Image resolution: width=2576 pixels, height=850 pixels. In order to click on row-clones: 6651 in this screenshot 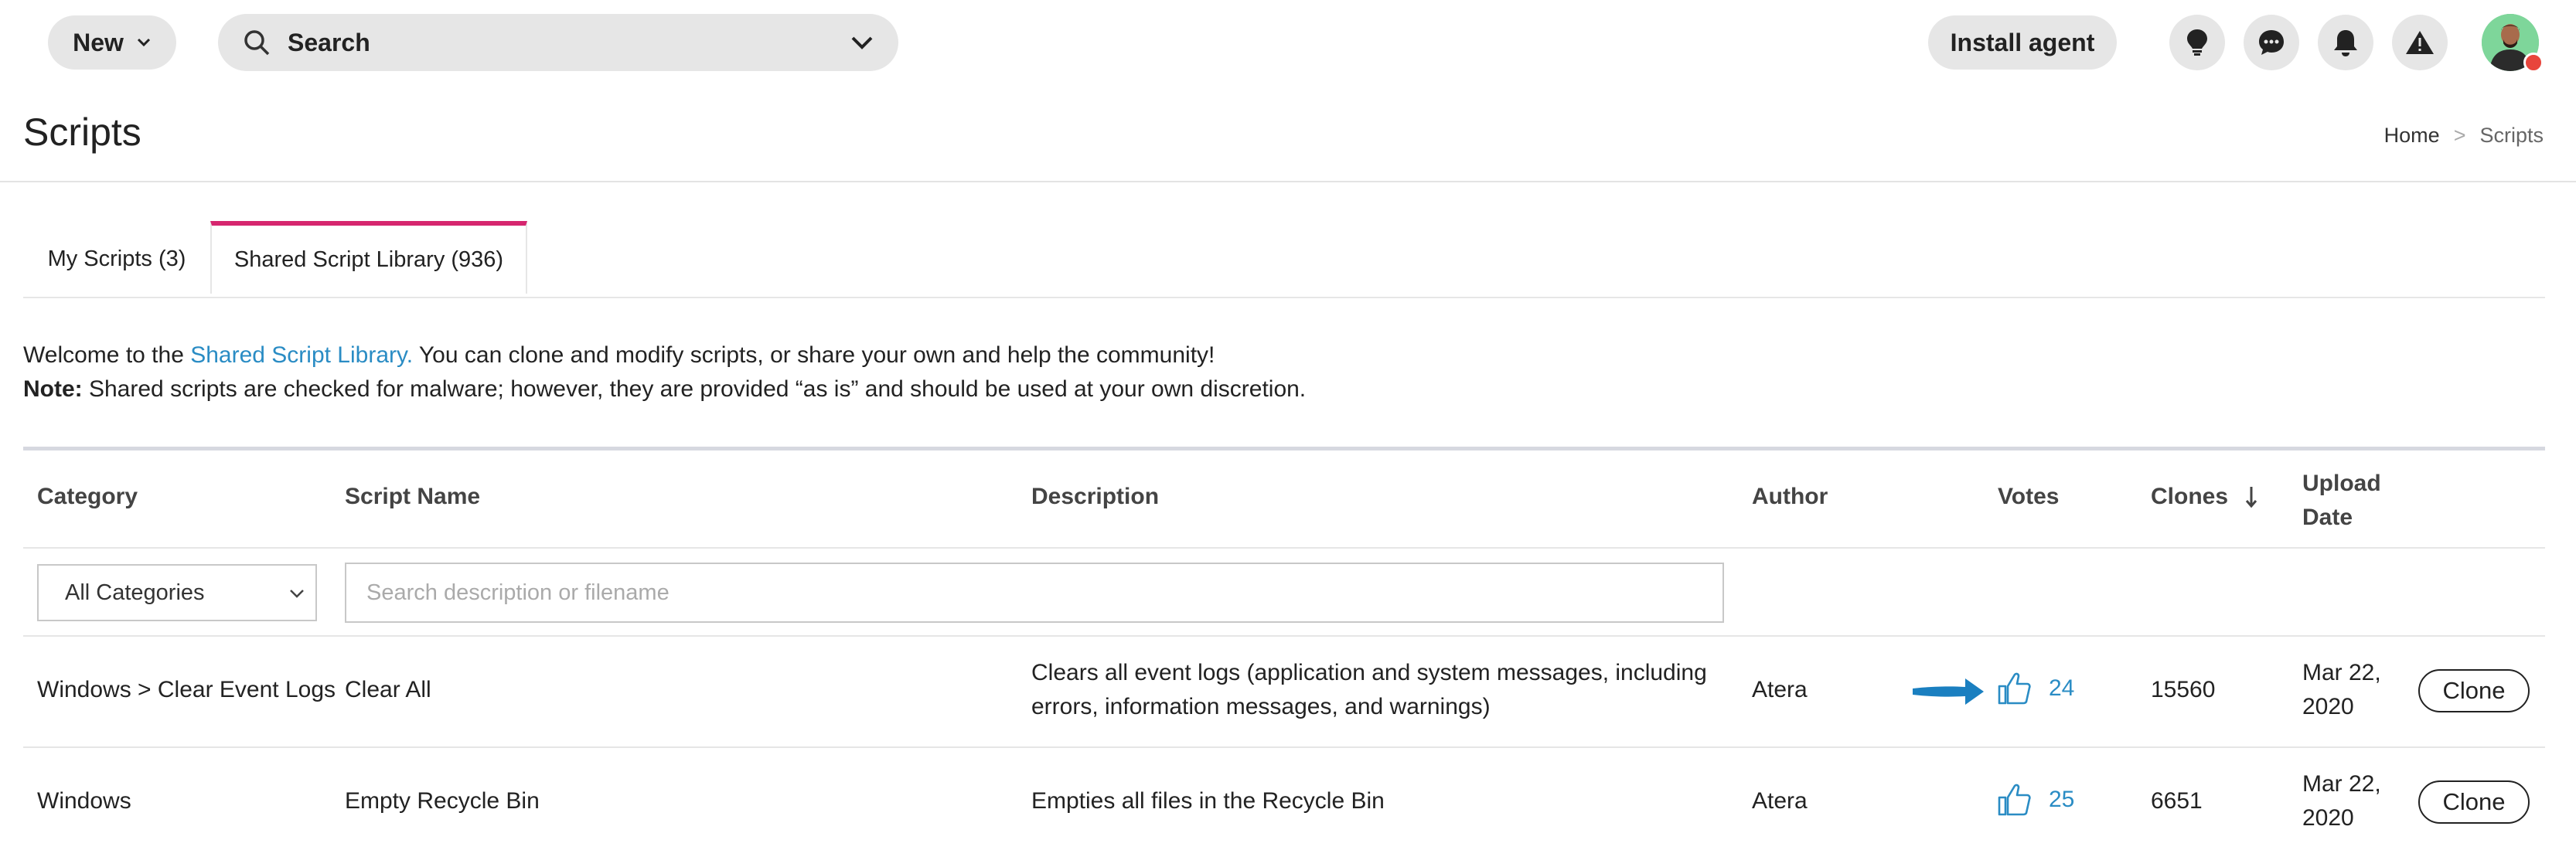, I will do `click(2177, 801)`.